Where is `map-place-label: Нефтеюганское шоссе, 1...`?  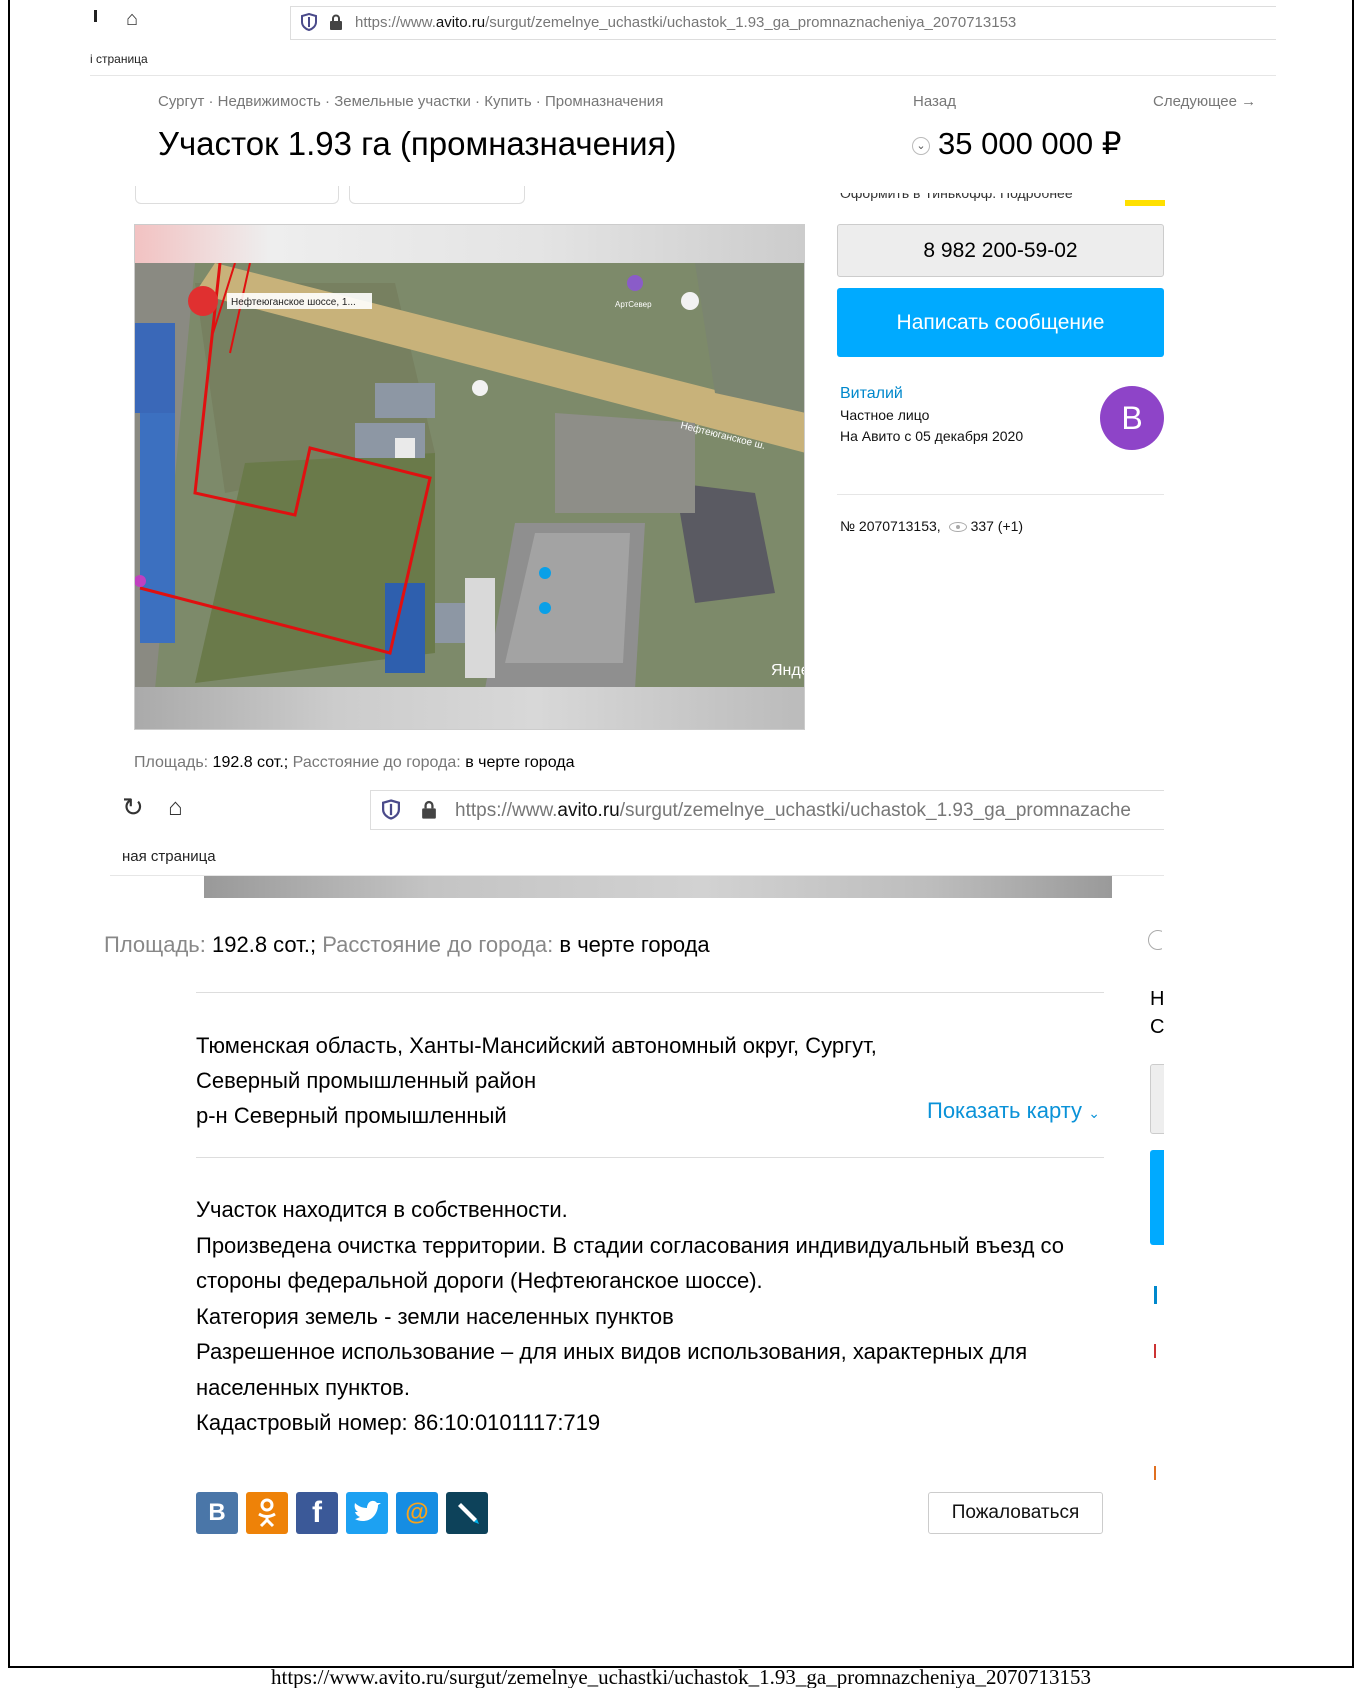 map-place-label: Нефтеюганское шоссе, 1... is located at coordinates (293, 302).